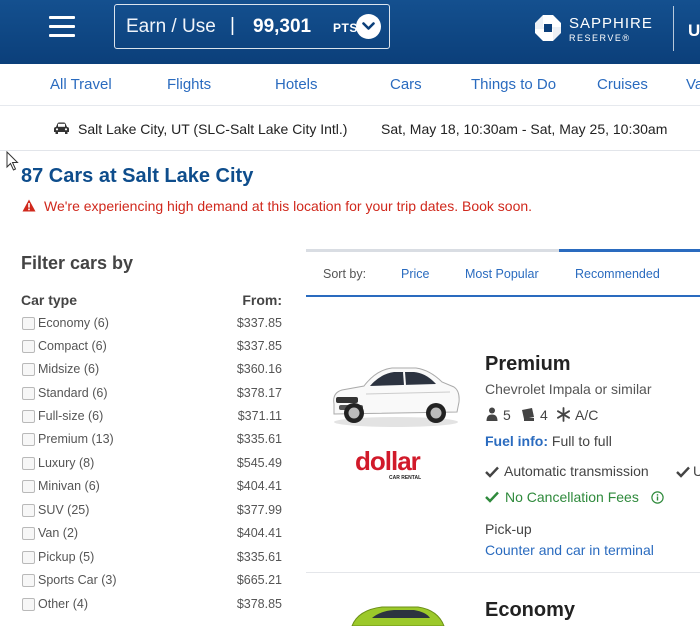 This screenshot has height=626, width=700. I want to click on filter-row-luxury: Luxury (8) $545.49, so click(151, 466).